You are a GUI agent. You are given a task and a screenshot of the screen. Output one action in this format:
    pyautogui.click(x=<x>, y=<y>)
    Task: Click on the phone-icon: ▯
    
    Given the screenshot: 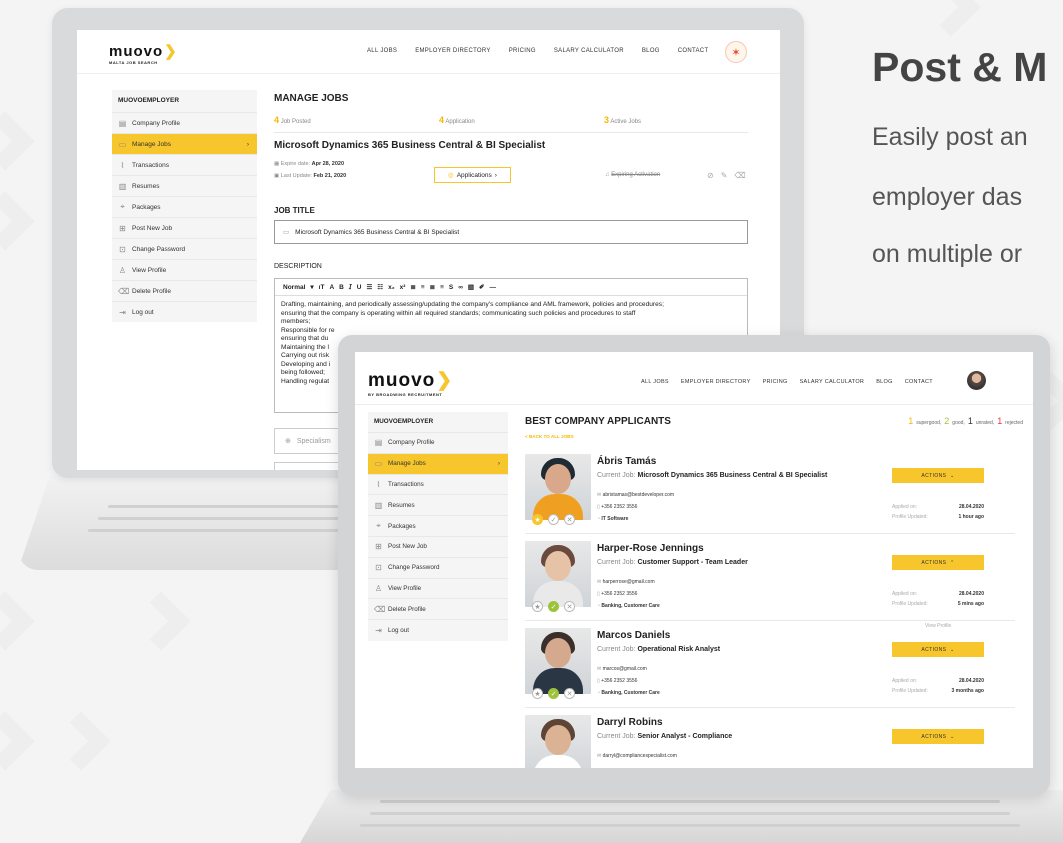 What is the action you would take?
    pyautogui.click(x=598, y=507)
    